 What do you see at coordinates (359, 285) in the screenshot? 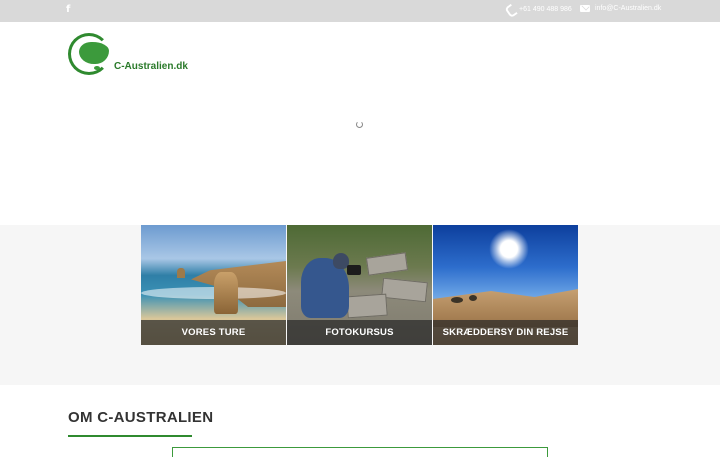
I see `tile-fotokursus: FOTOKURSUS` at bounding box center [359, 285].